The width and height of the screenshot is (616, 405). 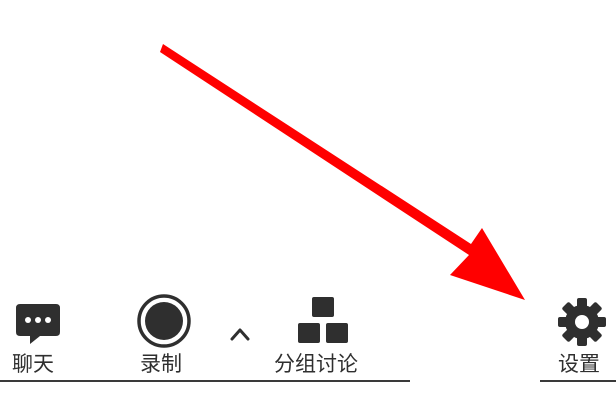 I want to click on breakout-rooms-label: 分组讨论, so click(x=316, y=364).